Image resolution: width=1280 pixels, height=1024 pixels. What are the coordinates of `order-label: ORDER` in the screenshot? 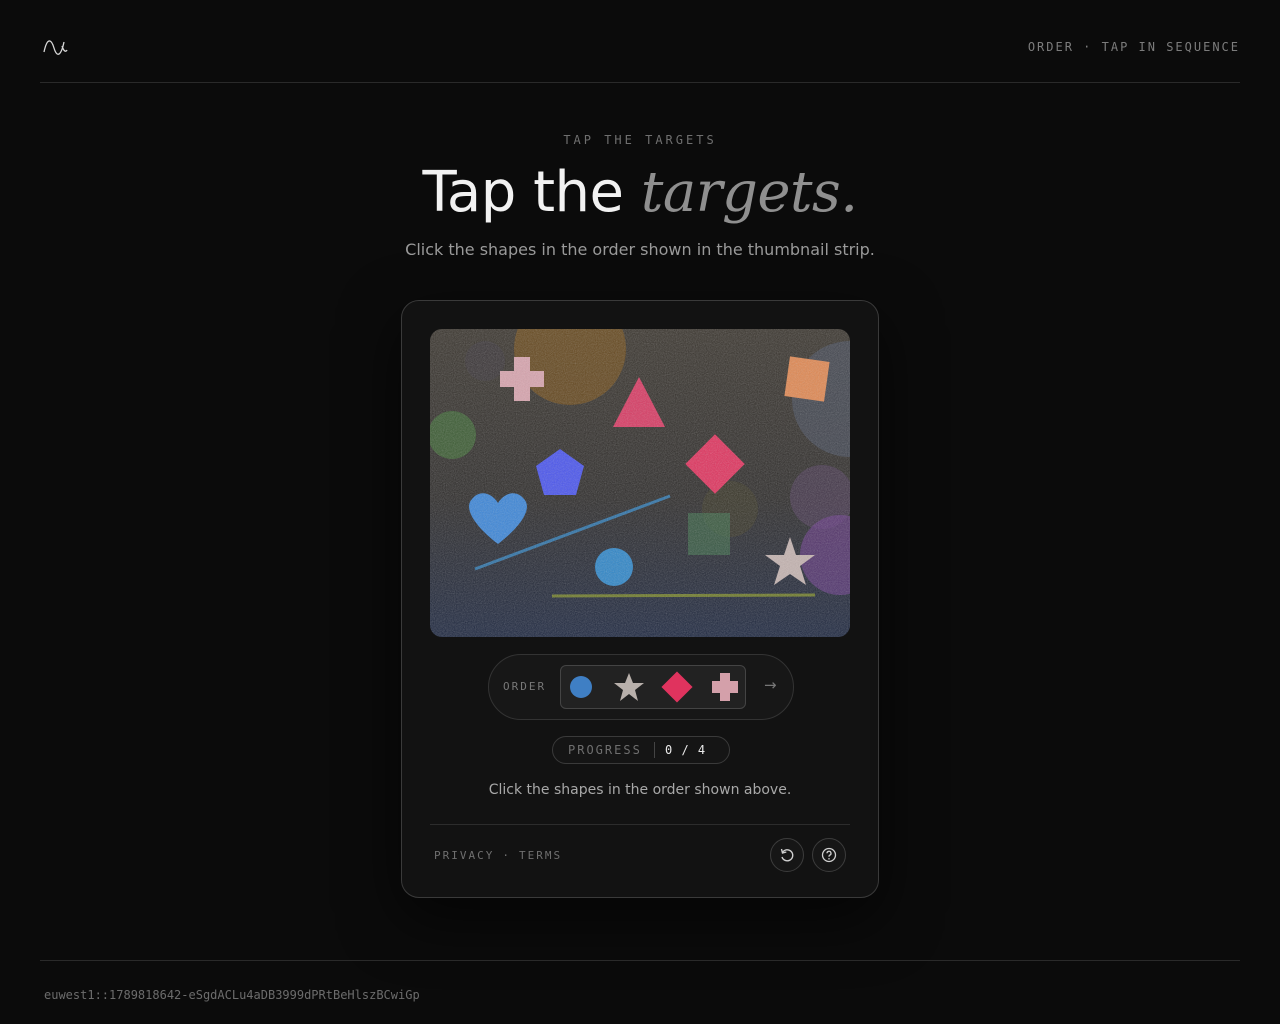 It's located at (525, 686).